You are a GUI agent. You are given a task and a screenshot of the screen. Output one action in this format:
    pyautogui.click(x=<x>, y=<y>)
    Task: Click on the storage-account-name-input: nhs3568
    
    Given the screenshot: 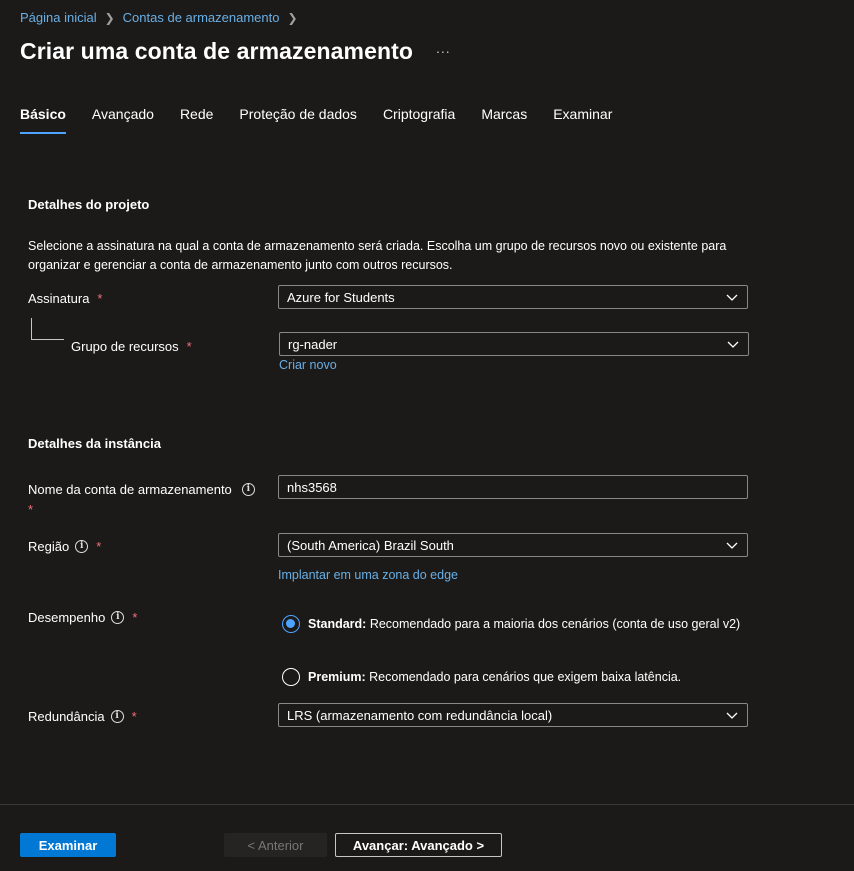 What is the action you would take?
    pyautogui.click(x=513, y=487)
    